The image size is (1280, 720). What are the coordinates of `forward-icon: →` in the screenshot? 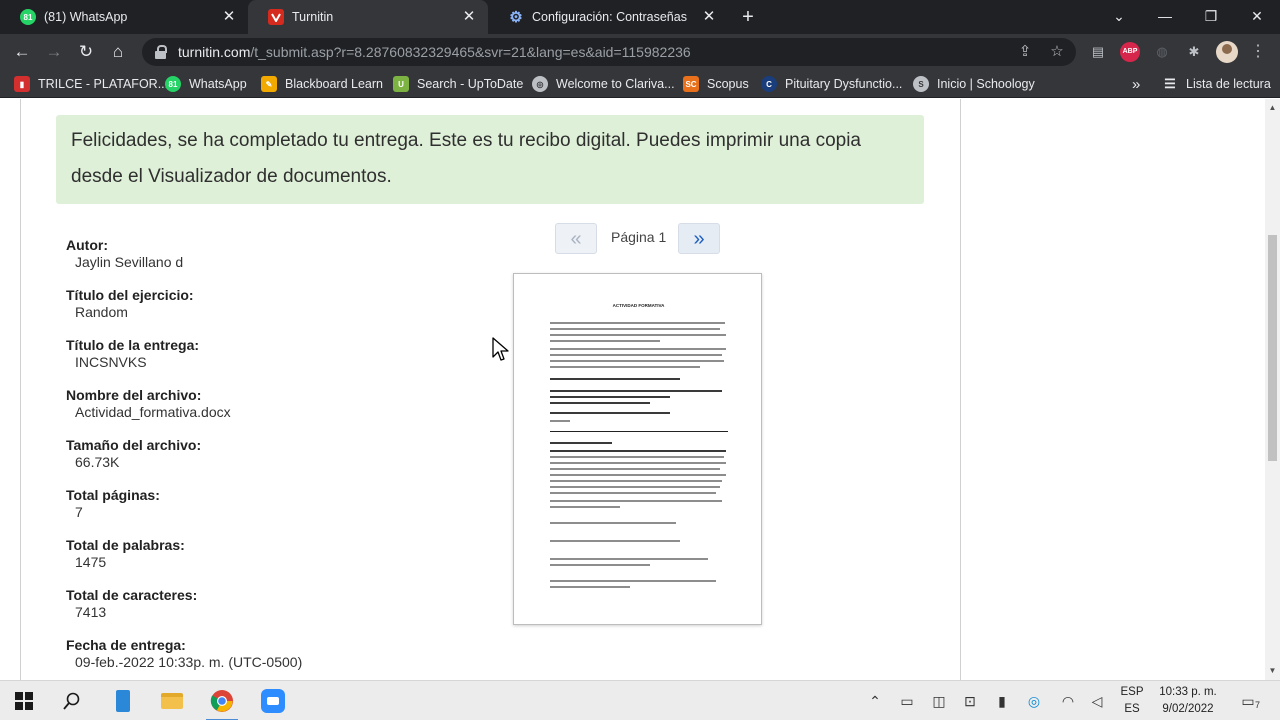 It's located at (54, 52).